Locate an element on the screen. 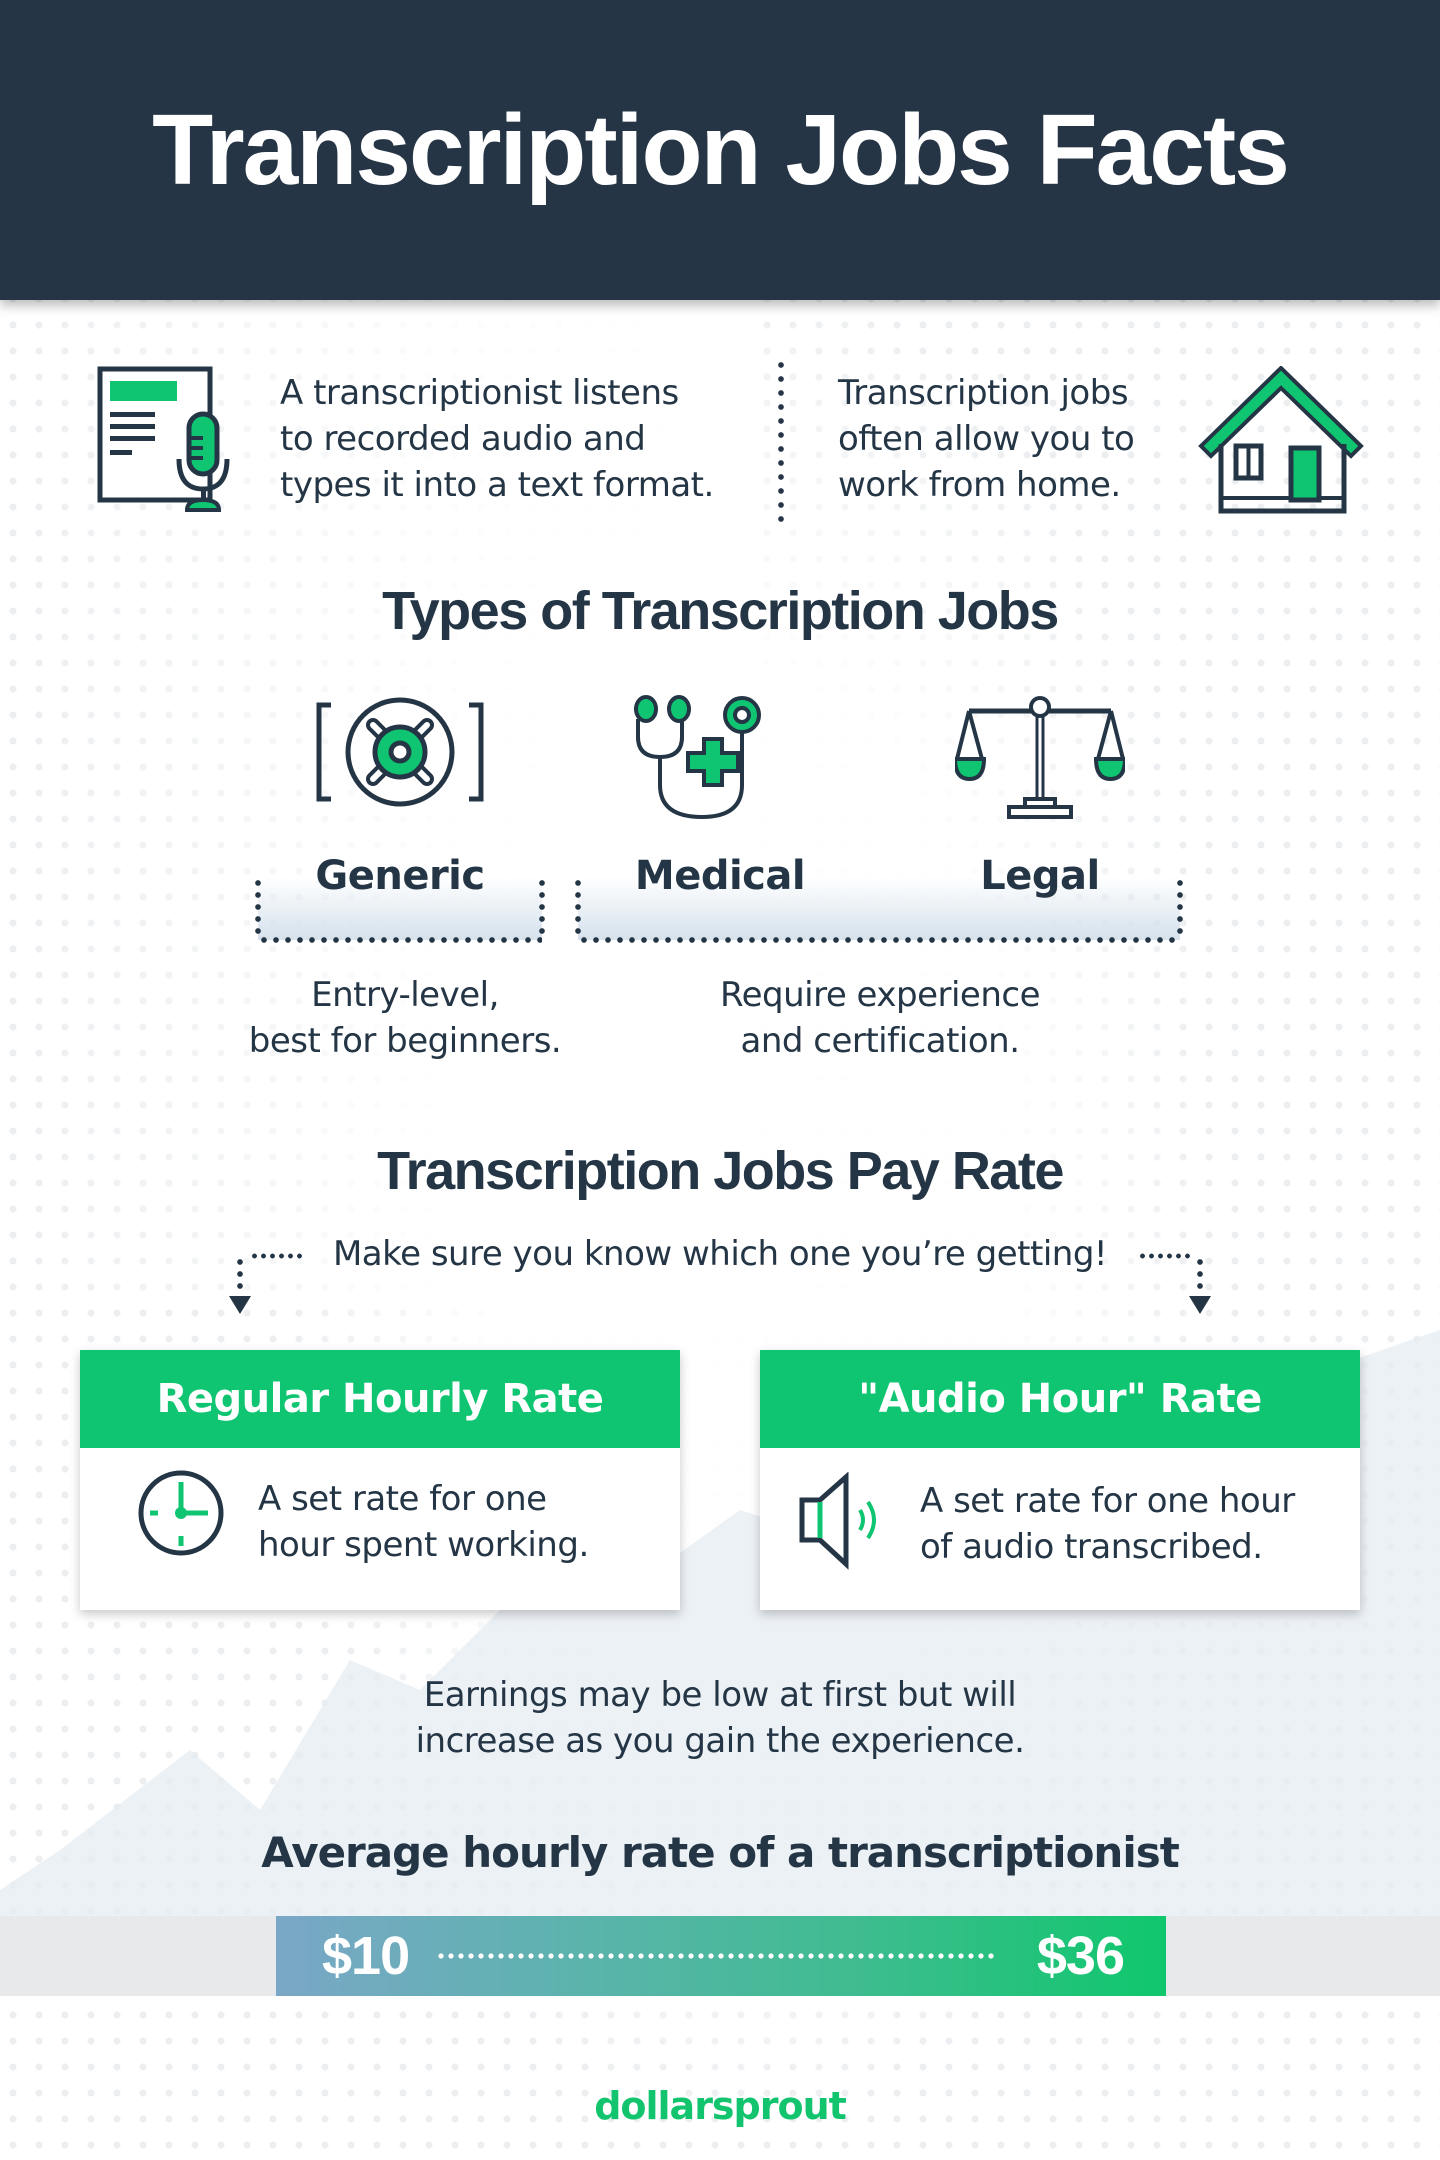 This screenshot has width=1440, height=2160. hourly-rate-range-bar: $10 $36 is located at coordinates (721, 1956).